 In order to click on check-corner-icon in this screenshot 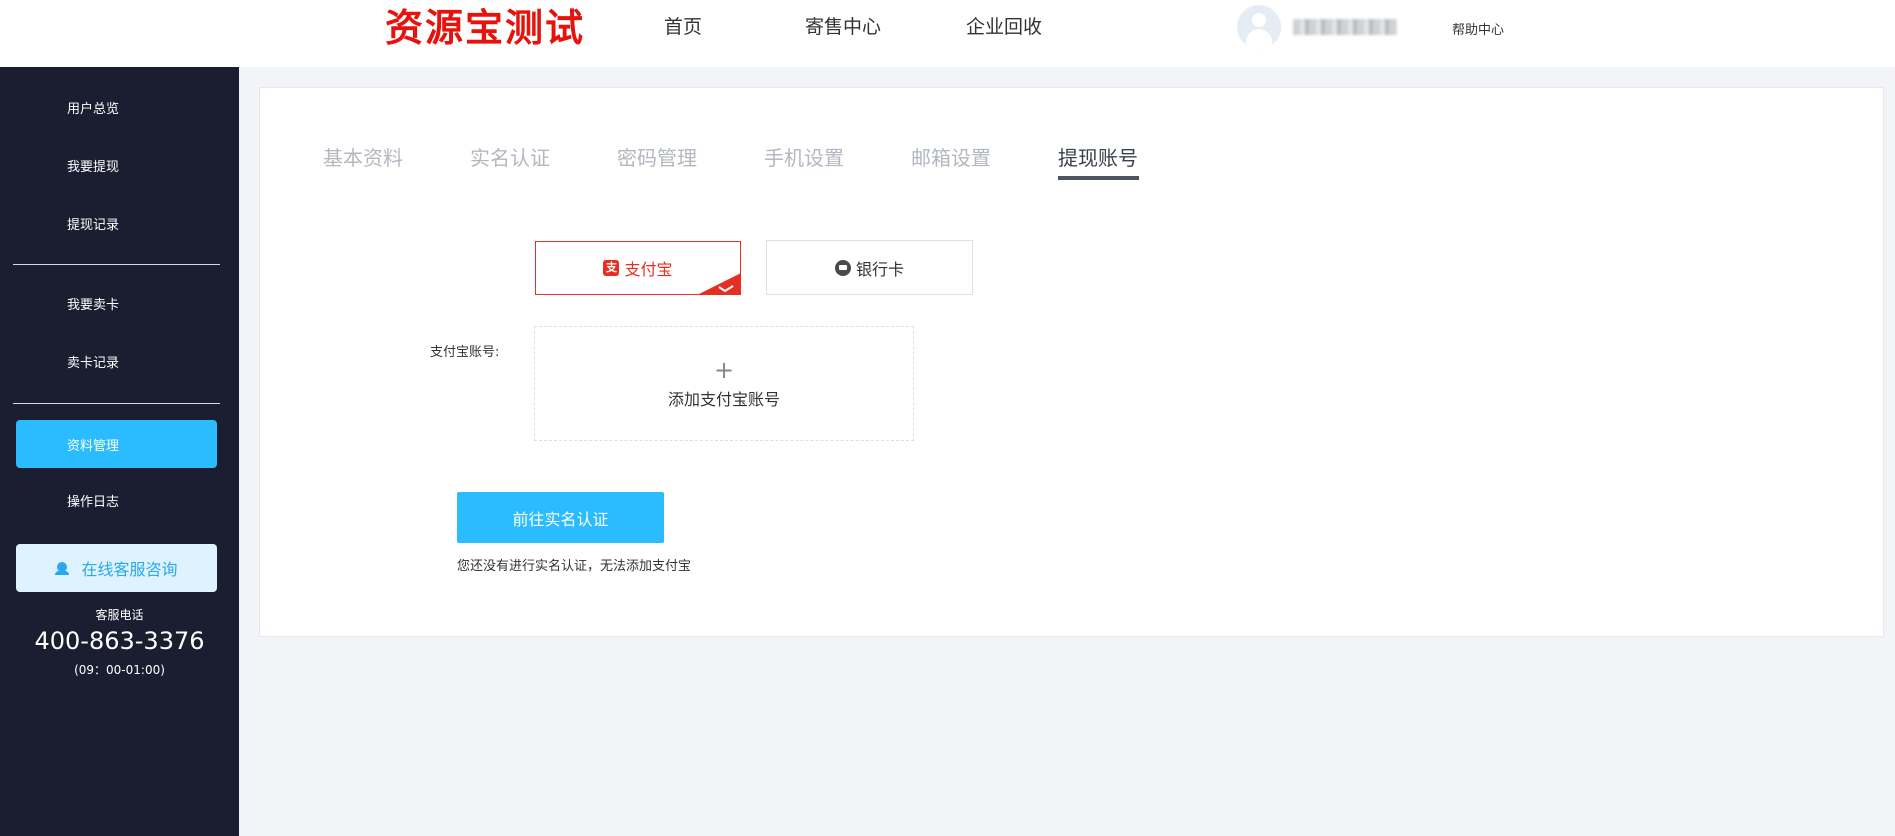, I will do `click(719, 283)`.